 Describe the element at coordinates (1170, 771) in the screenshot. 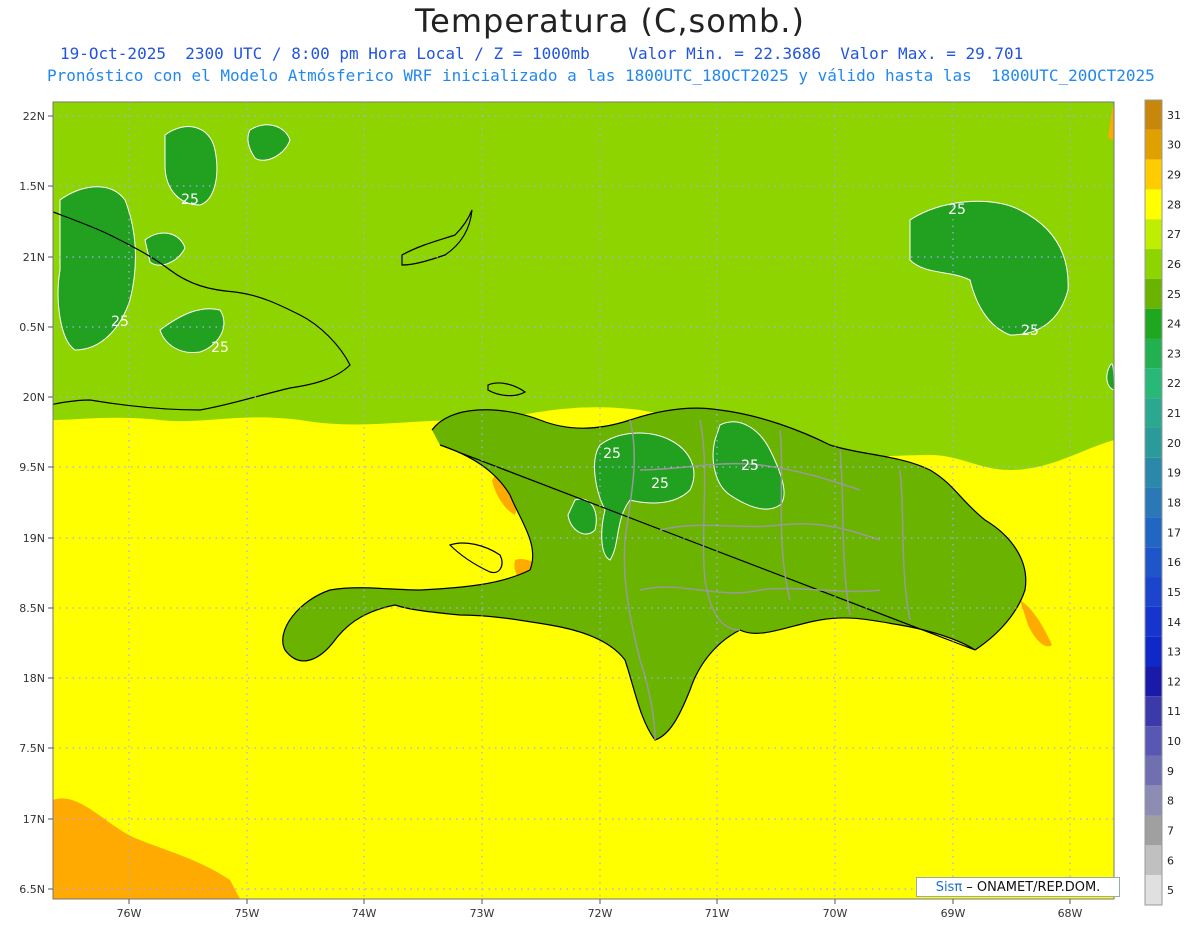

I see `colorbar-label: 9` at that location.